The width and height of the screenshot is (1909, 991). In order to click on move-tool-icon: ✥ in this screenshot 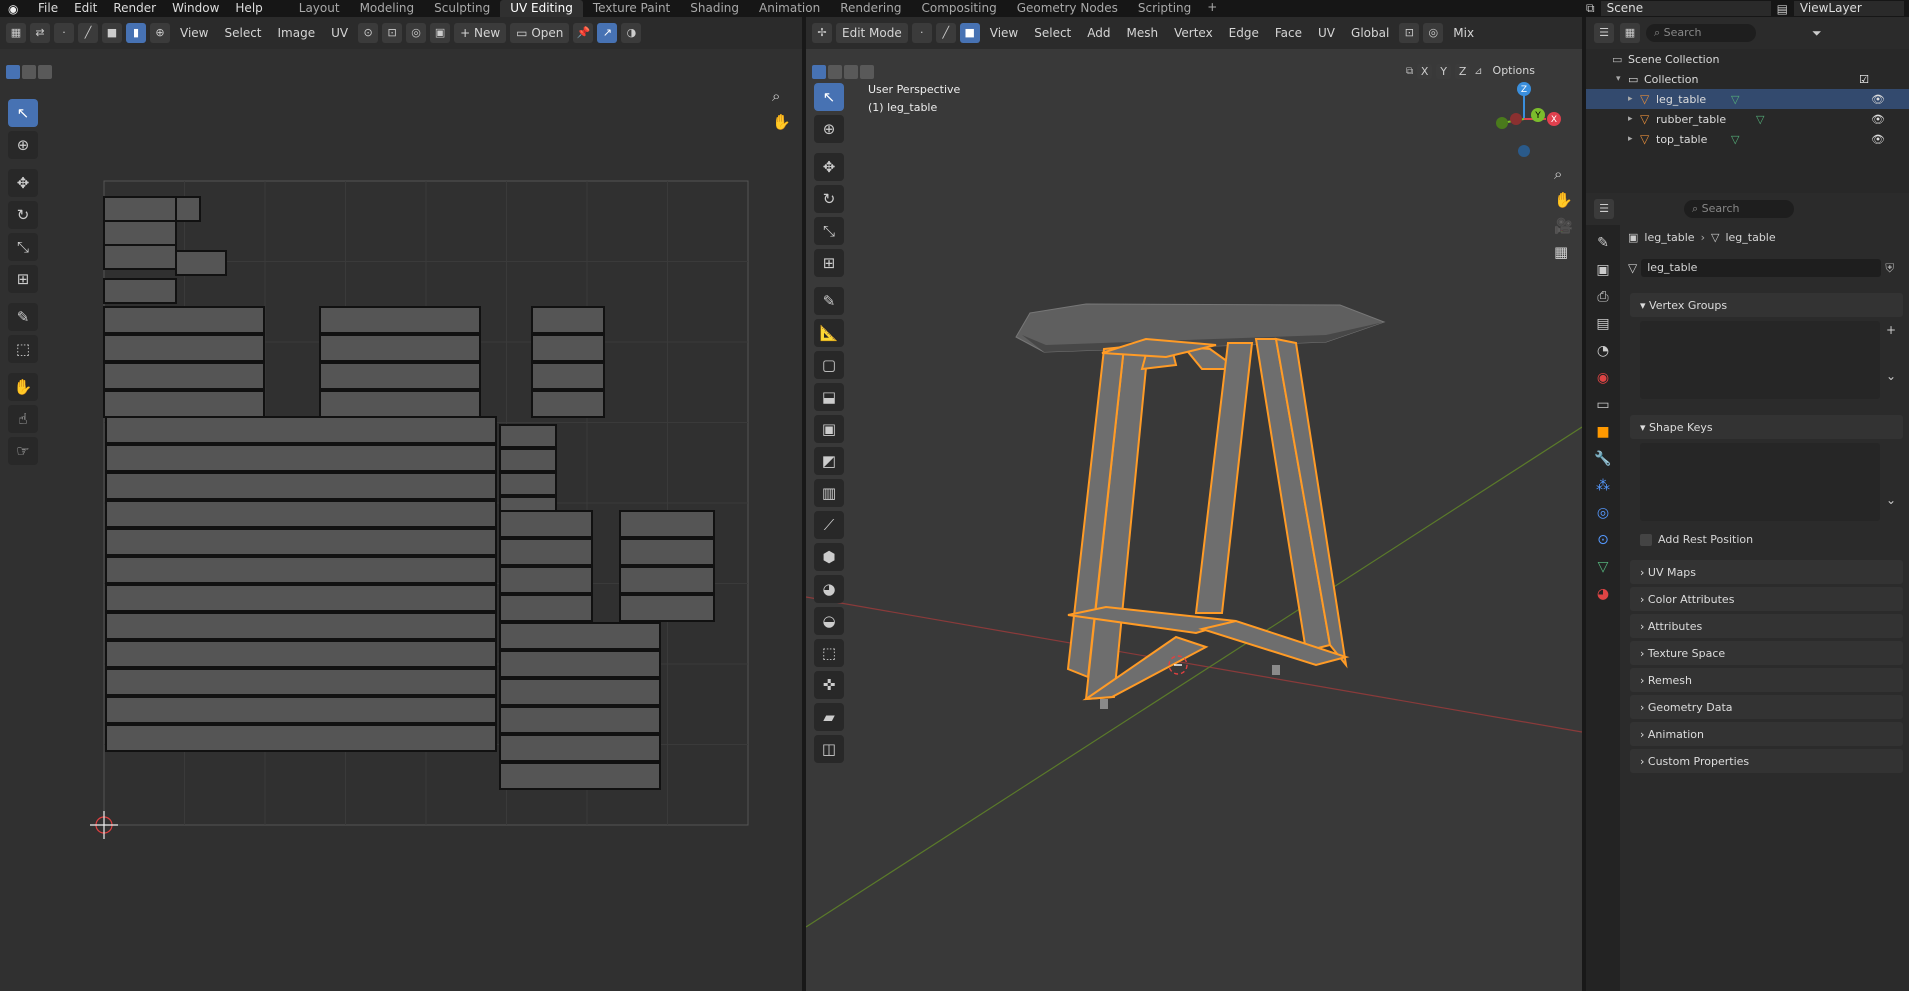, I will do `click(23, 183)`.